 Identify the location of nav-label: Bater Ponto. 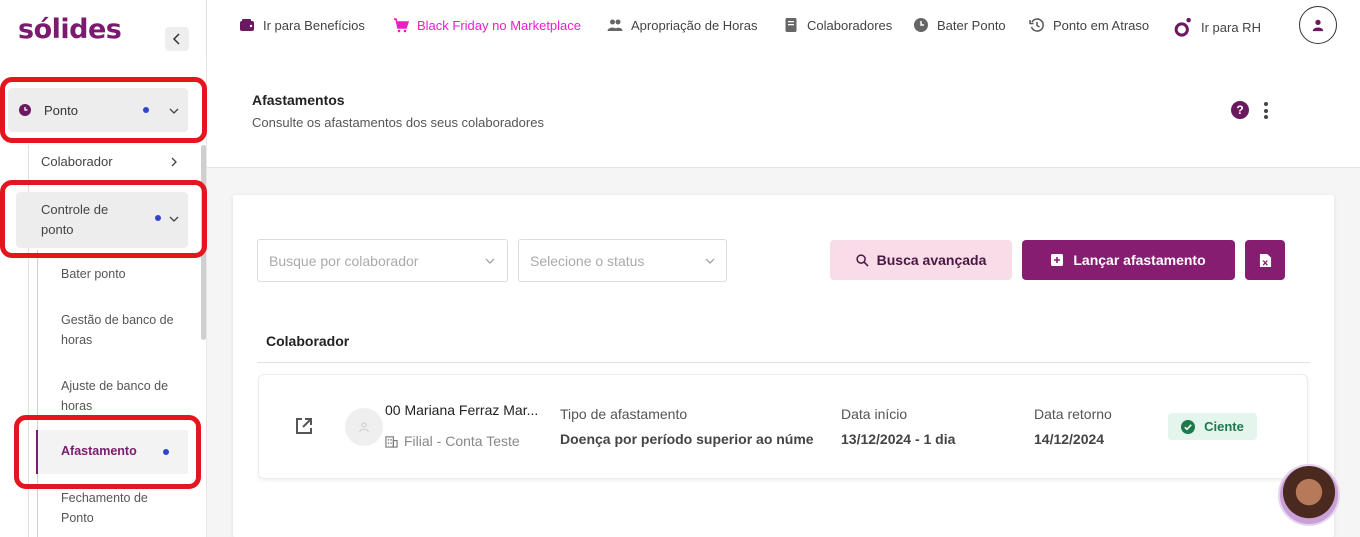
(971, 25).